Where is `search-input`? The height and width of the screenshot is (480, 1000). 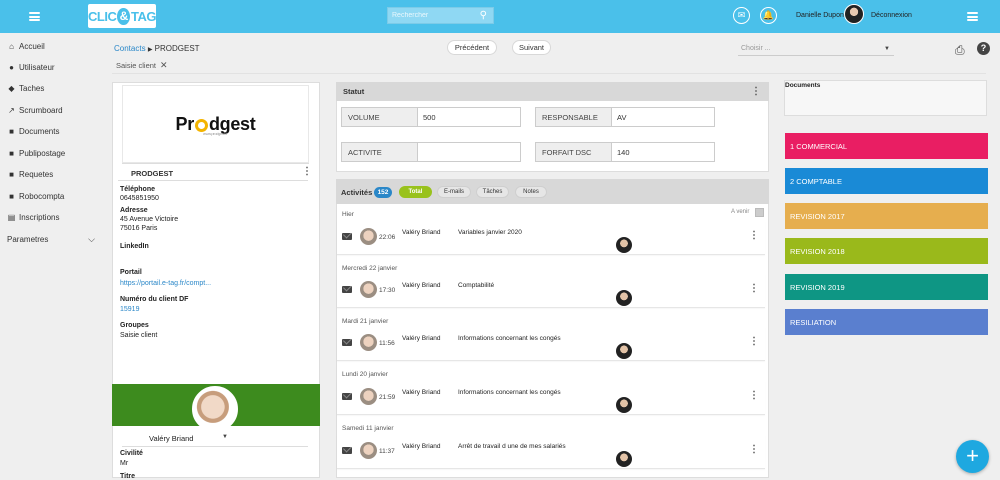 search-input is located at coordinates (429, 15).